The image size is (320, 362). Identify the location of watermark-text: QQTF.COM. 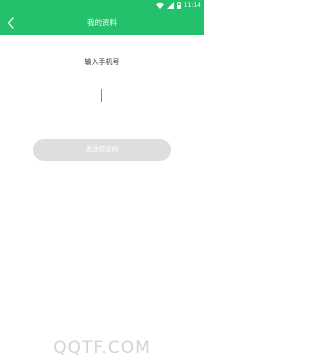
(102, 348).